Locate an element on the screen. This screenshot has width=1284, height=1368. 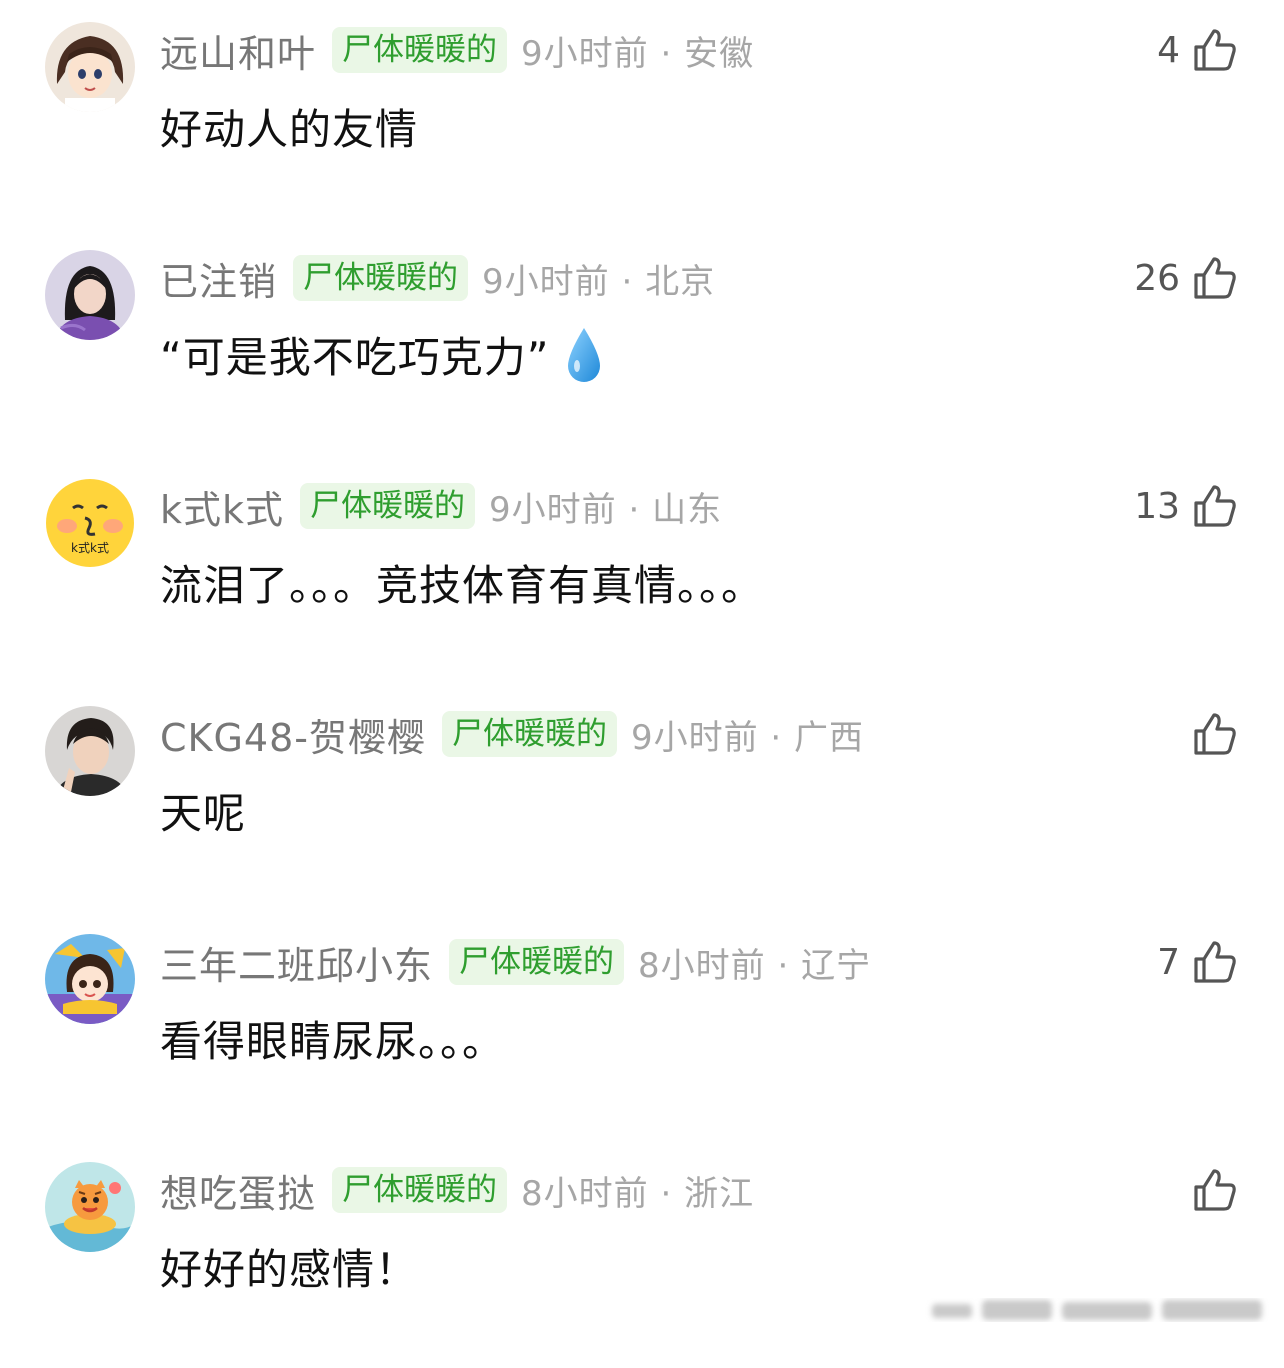
comment-text: 天呢 is located at coordinates (203, 810).